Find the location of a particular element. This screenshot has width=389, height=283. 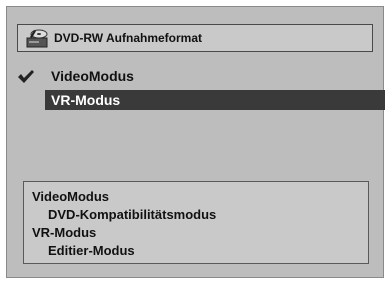

description-line: VideoModus is located at coordinates (71, 196).